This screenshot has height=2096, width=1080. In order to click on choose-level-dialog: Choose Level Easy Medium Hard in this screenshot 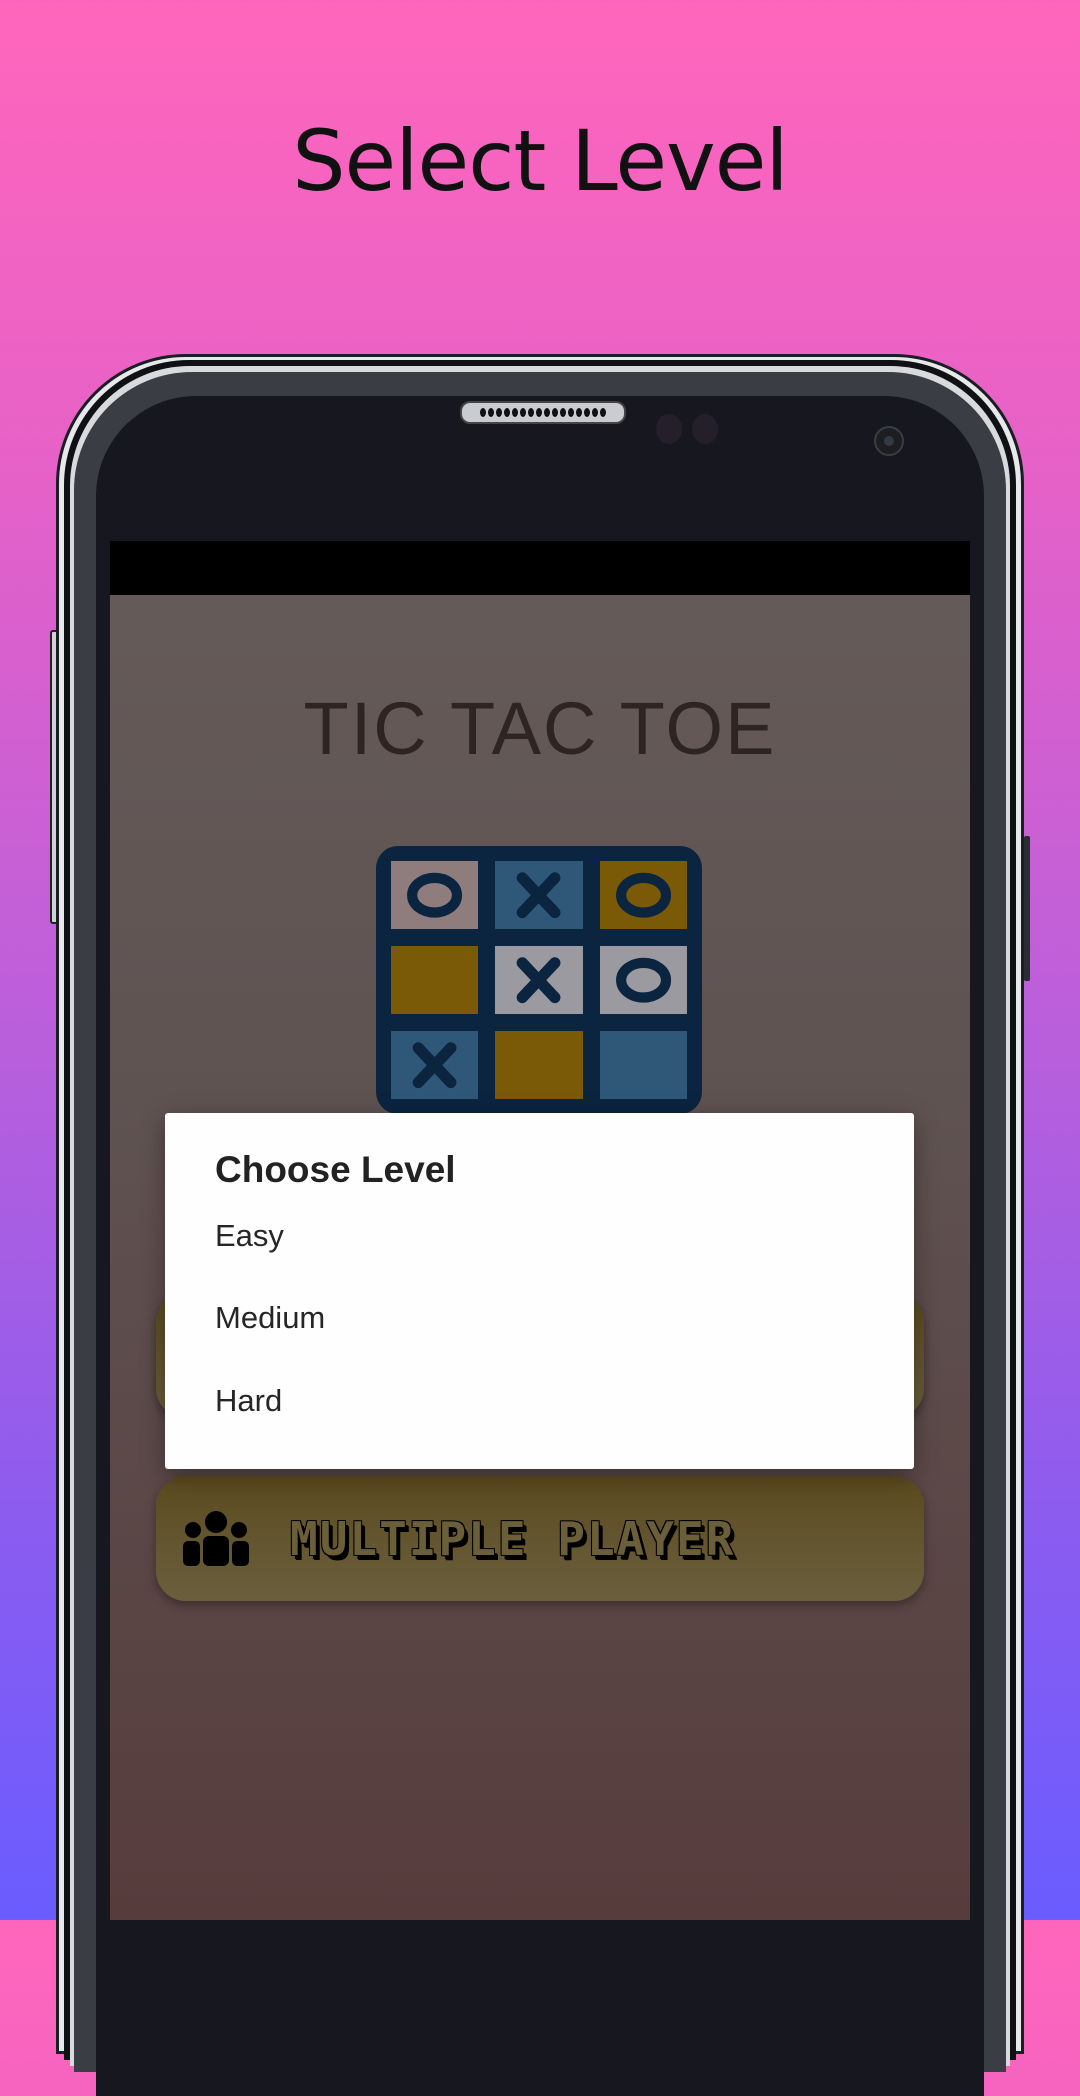, I will do `click(539, 1291)`.